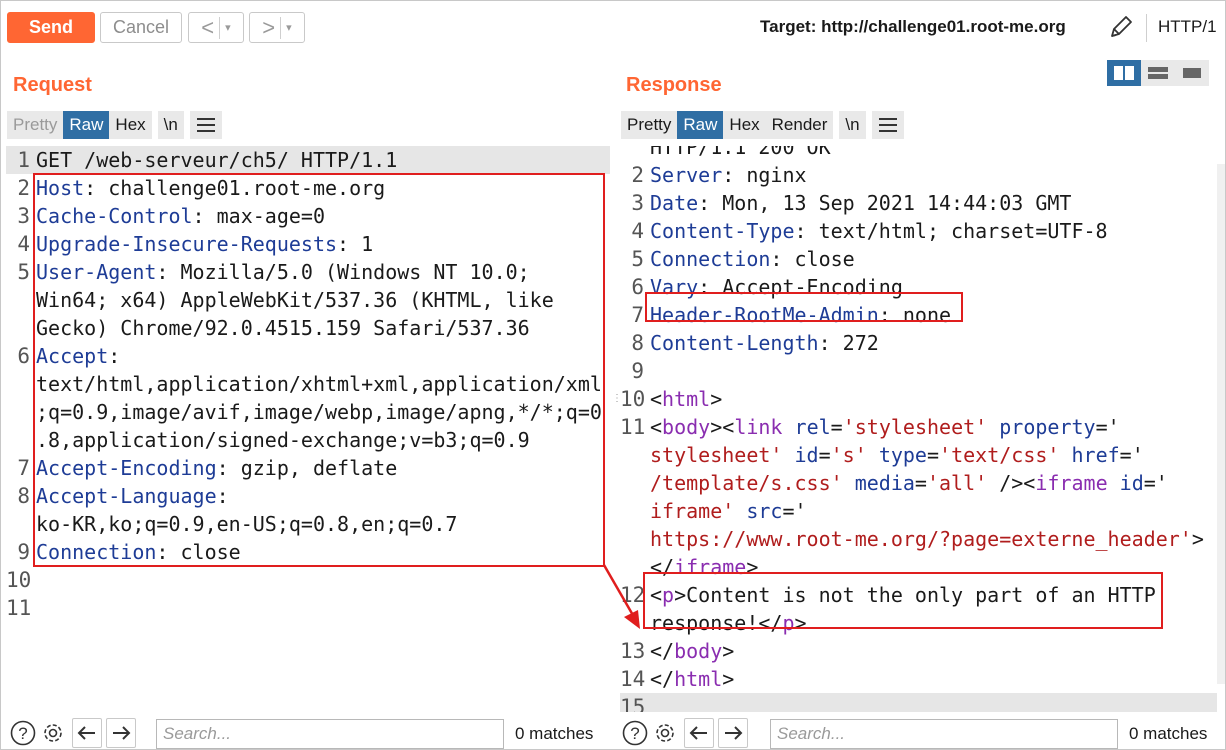 The width and height of the screenshot is (1226, 750). I want to click on response-view-tabs: Pretty Raw Hex Render \n, so click(762, 125).